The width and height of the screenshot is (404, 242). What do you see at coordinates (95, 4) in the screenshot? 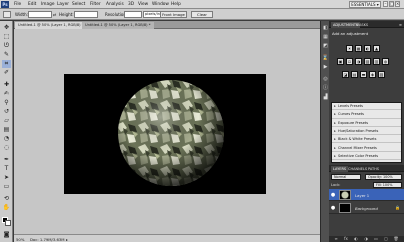
I see `menu-filter: Filter` at bounding box center [95, 4].